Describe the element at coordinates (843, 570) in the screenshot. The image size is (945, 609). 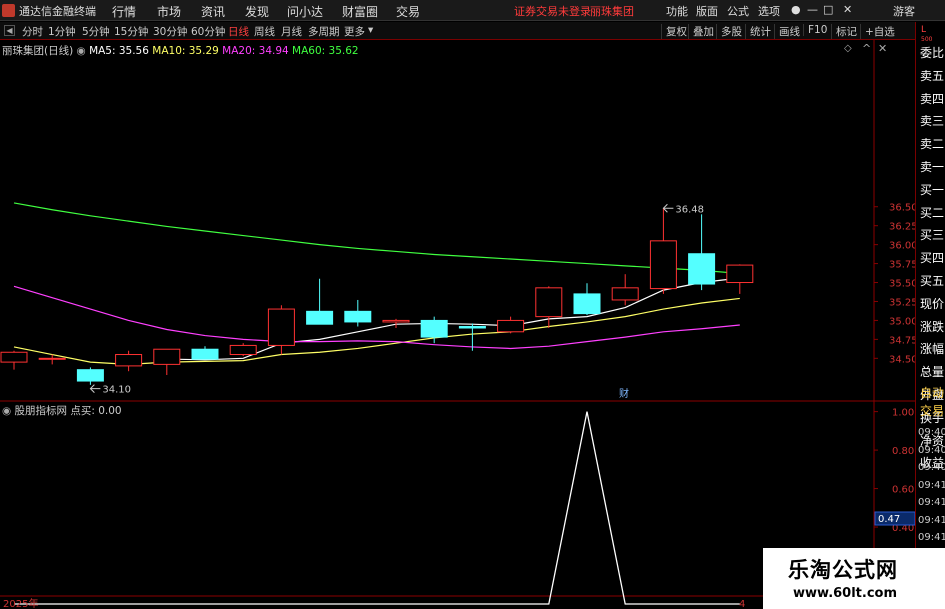
I see `watermark-title: 乐淘公式网` at that location.